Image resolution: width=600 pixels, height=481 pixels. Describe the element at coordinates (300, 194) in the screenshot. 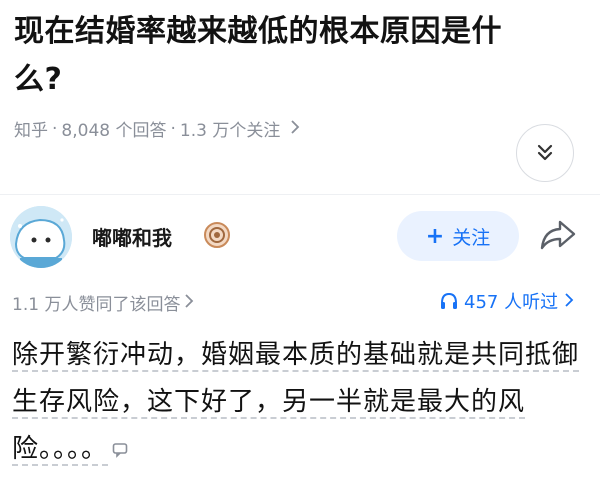

I see `divider` at that location.